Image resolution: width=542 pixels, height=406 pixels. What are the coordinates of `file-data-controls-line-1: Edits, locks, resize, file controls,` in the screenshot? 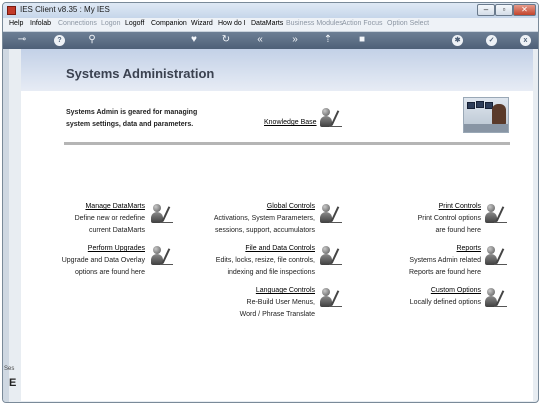 It's located at (265, 260).